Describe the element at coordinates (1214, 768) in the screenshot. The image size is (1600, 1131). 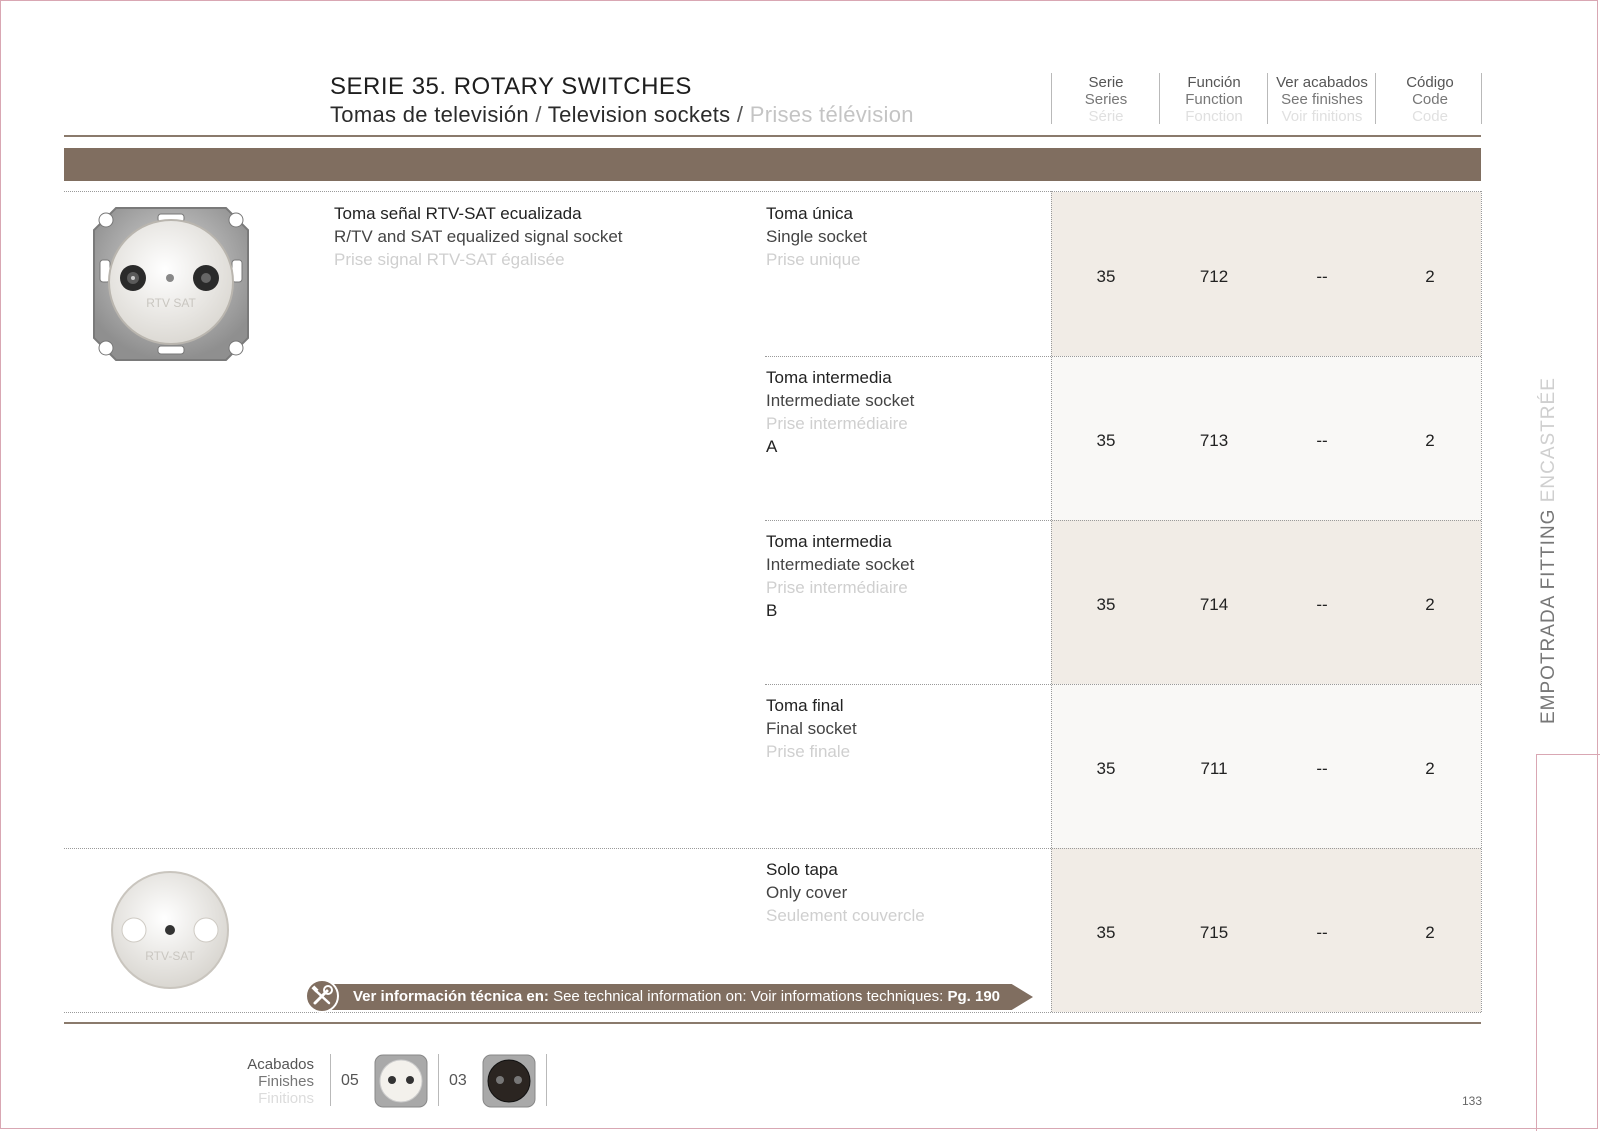
I see `cell-funcion: 711` at that location.